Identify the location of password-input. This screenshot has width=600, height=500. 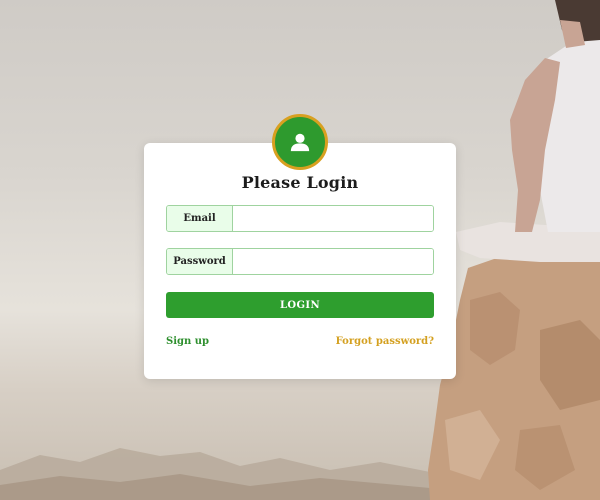
(333, 261).